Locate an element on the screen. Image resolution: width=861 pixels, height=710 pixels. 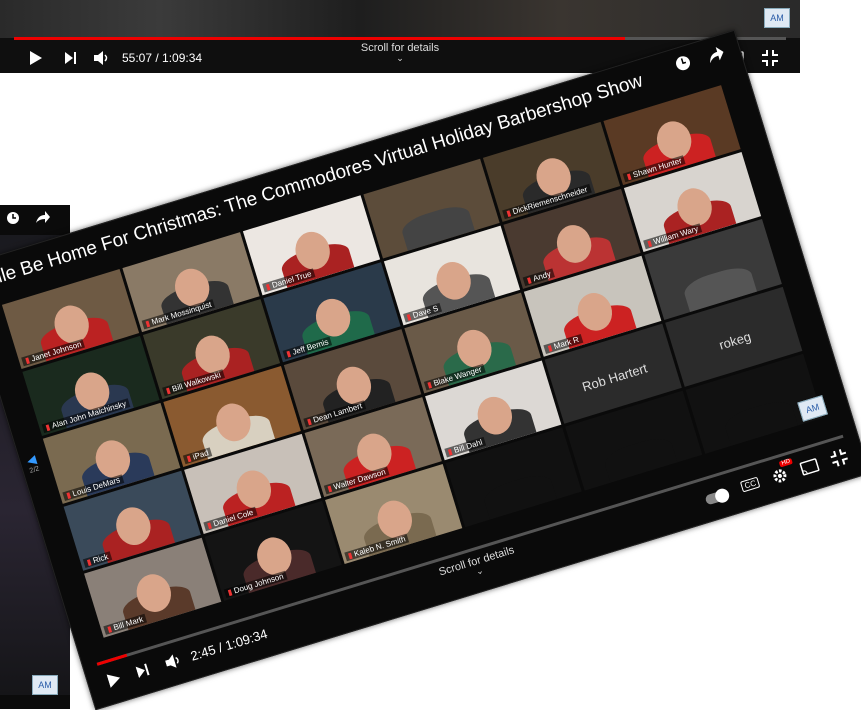
autoplay-switch is located at coordinates (716, 497).